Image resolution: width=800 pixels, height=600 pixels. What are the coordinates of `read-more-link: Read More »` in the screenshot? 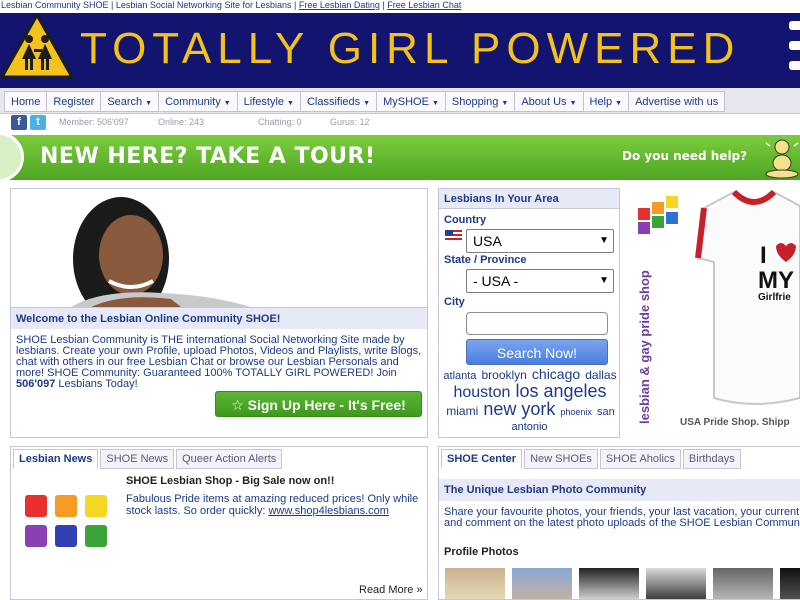 It's located at (391, 590).